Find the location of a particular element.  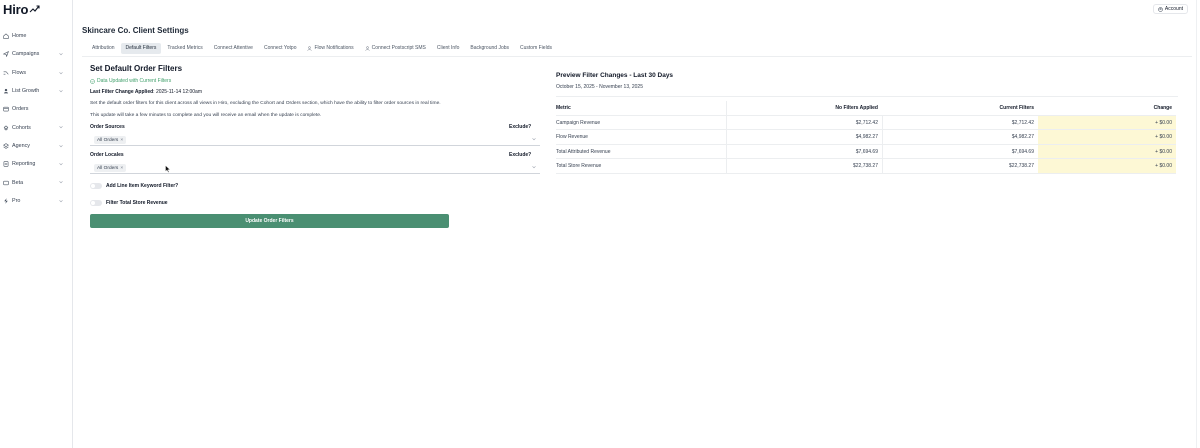

order-locales-chip: All Orders × is located at coordinates (110, 168).